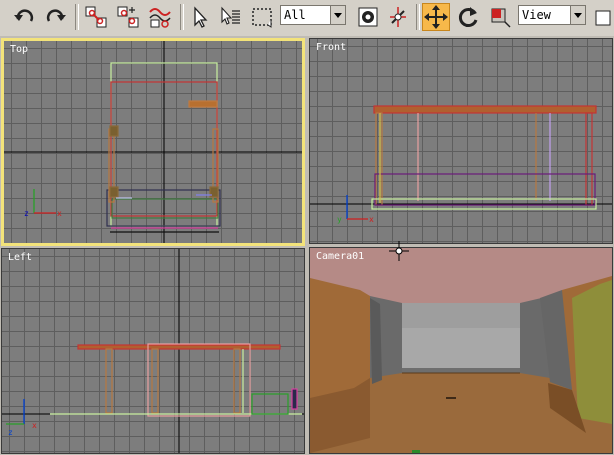 The height and width of the screenshot is (455, 614). I want to click on use-pivot-center-button, so click(368, 17).